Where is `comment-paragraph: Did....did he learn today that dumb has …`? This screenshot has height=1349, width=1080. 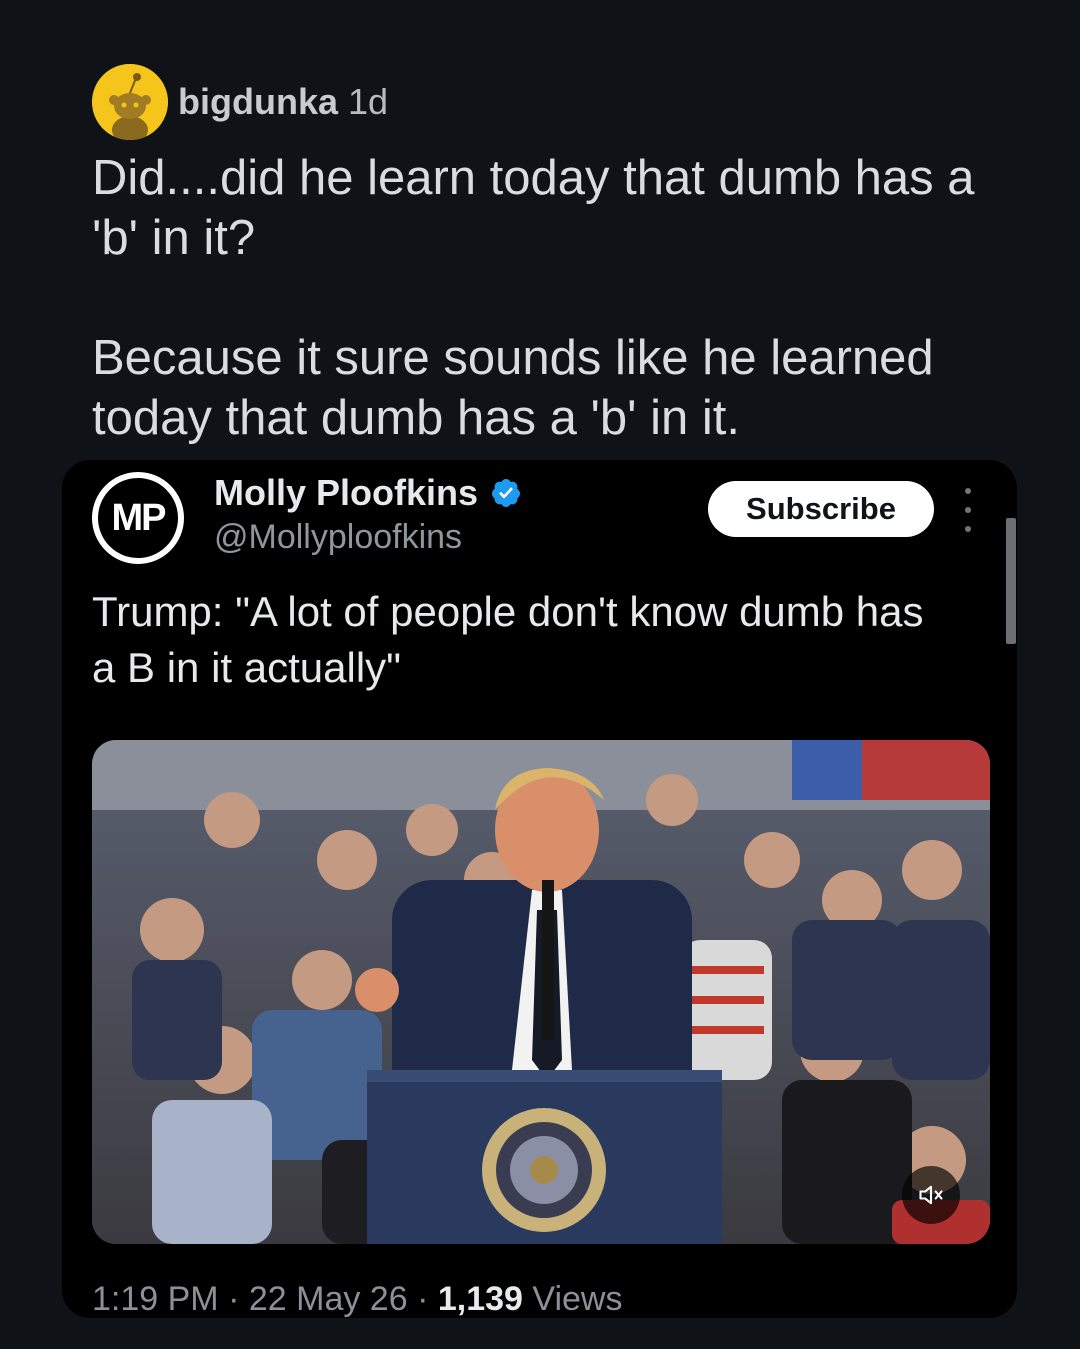 comment-paragraph: Did....did he learn today that dumb has … is located at coordinates (533, 208).